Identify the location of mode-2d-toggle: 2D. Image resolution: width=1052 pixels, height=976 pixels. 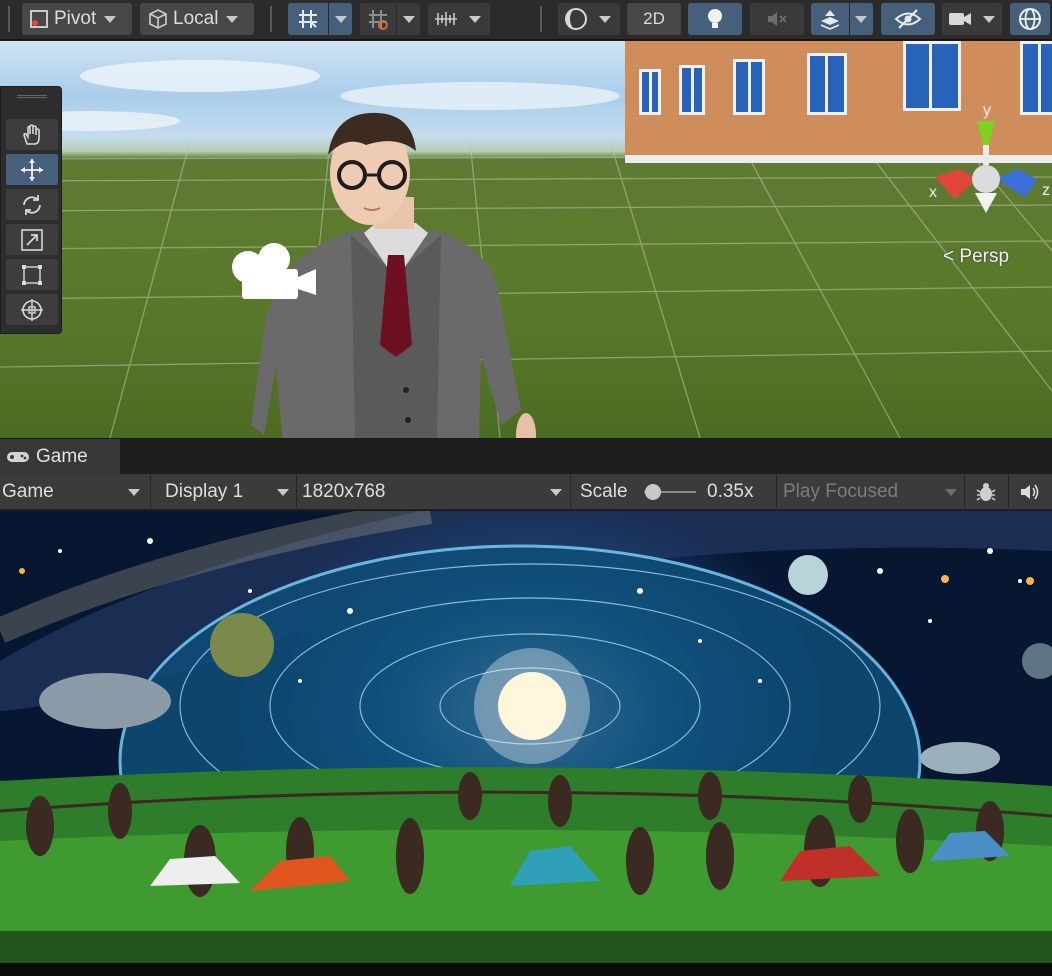
(654, 19).